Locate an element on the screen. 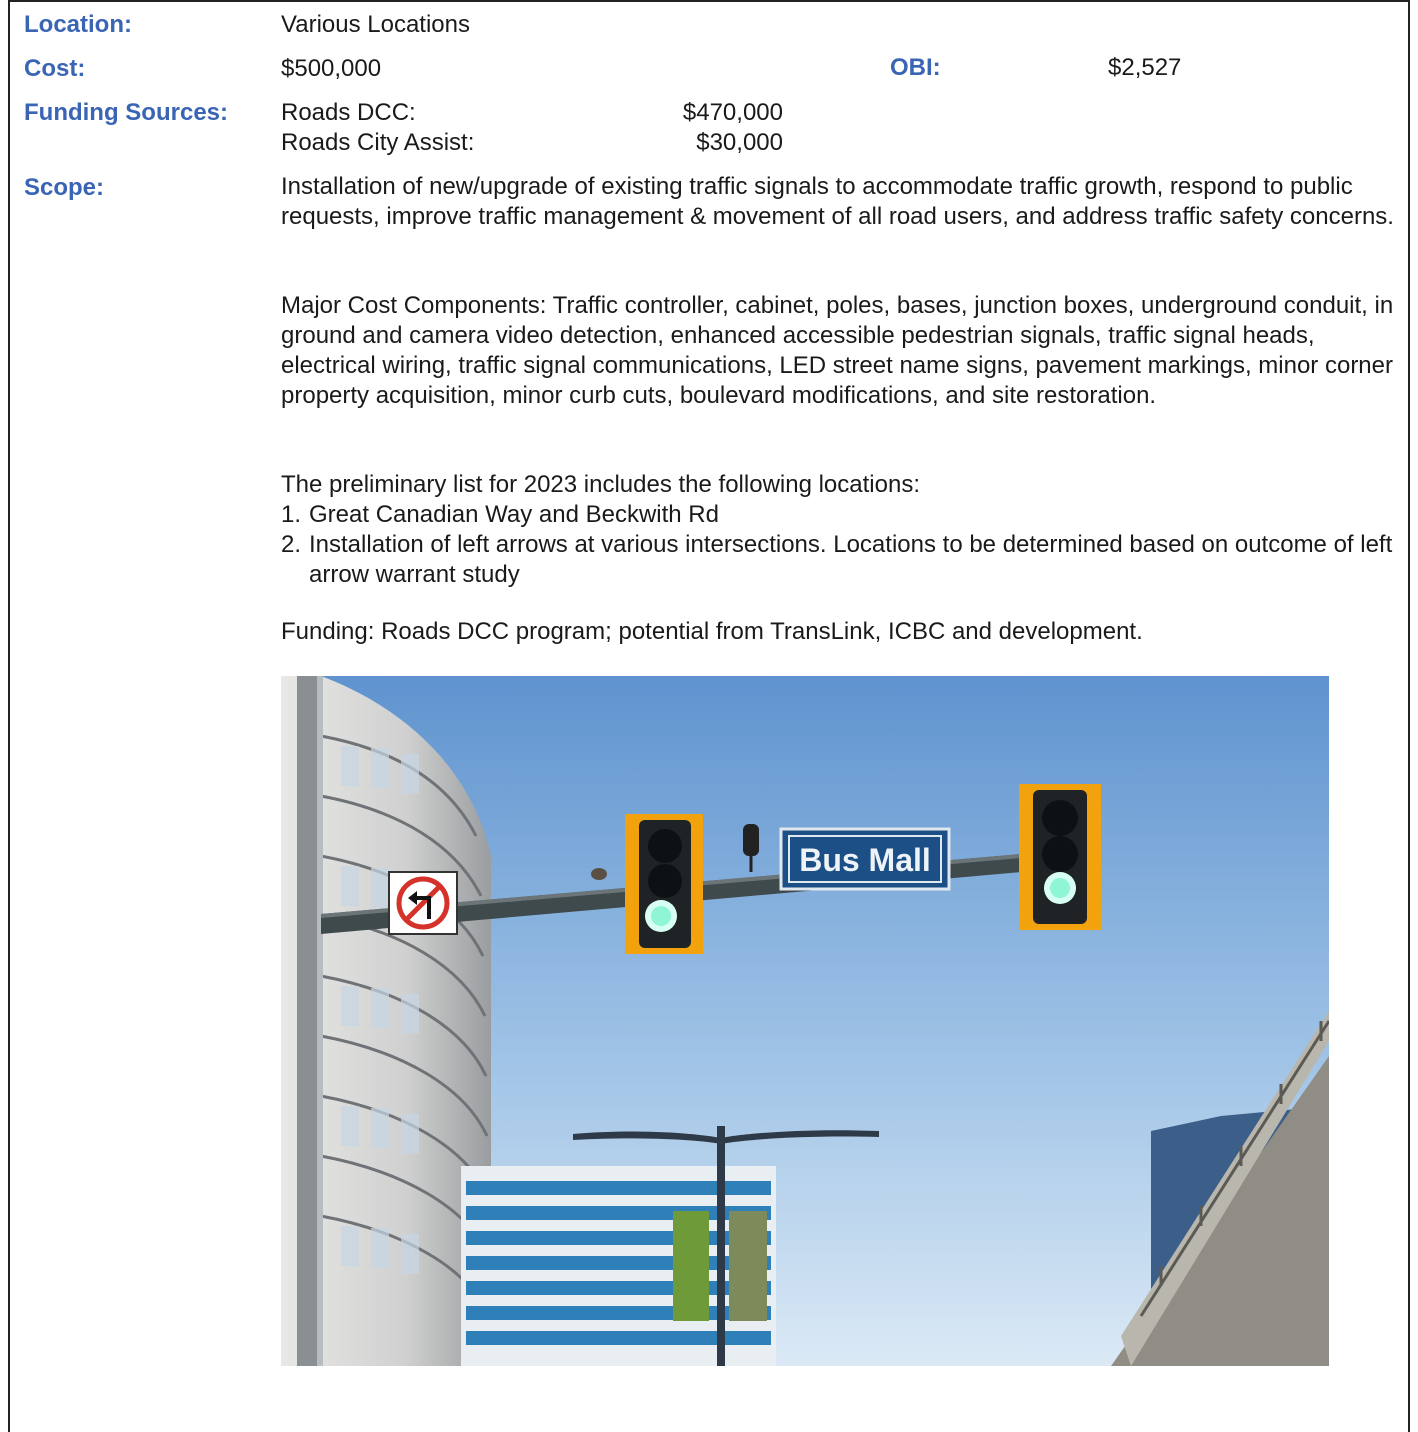 This screenshot has height=1432, width=1418. cost-label: Cost: is located at coordinates (55, 68).